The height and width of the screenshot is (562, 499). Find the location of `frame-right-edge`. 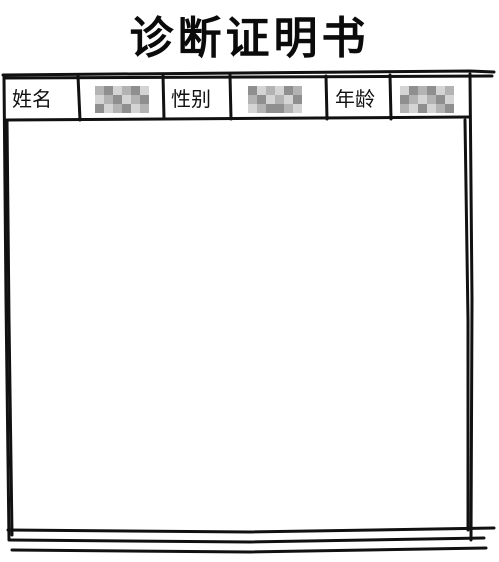

frame-right-edge is located at coordinates (471, 307).